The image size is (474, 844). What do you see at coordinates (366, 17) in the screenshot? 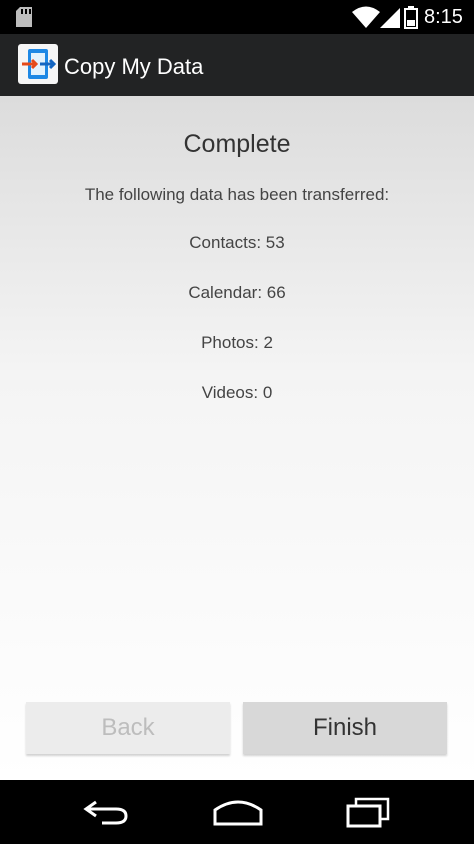
I see `wifi-icon` at bounding box center [366, 17].